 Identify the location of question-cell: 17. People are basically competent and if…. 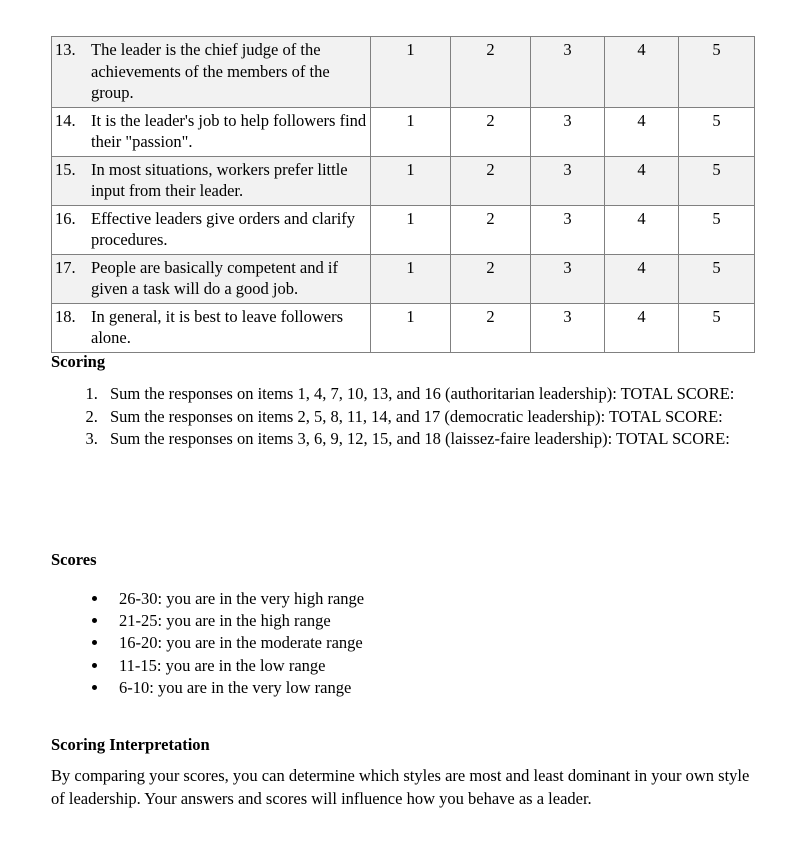
(211, 278).